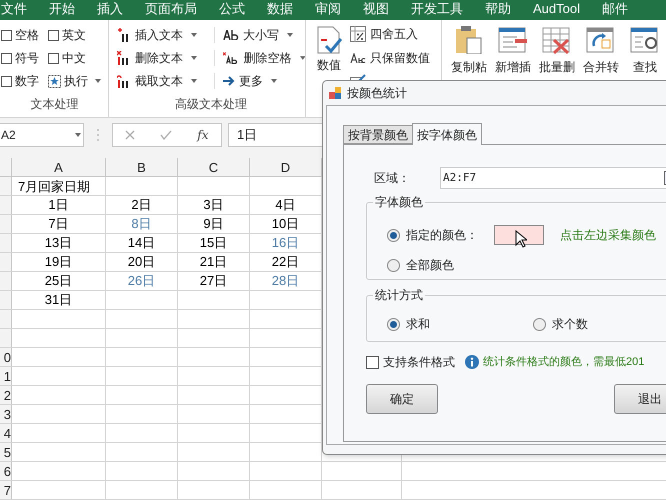 This screenshot has width=666, height=500. Describe the element at coordinates (232, 8) in the screenshot. I see `menu-tab: 公式` at that location.